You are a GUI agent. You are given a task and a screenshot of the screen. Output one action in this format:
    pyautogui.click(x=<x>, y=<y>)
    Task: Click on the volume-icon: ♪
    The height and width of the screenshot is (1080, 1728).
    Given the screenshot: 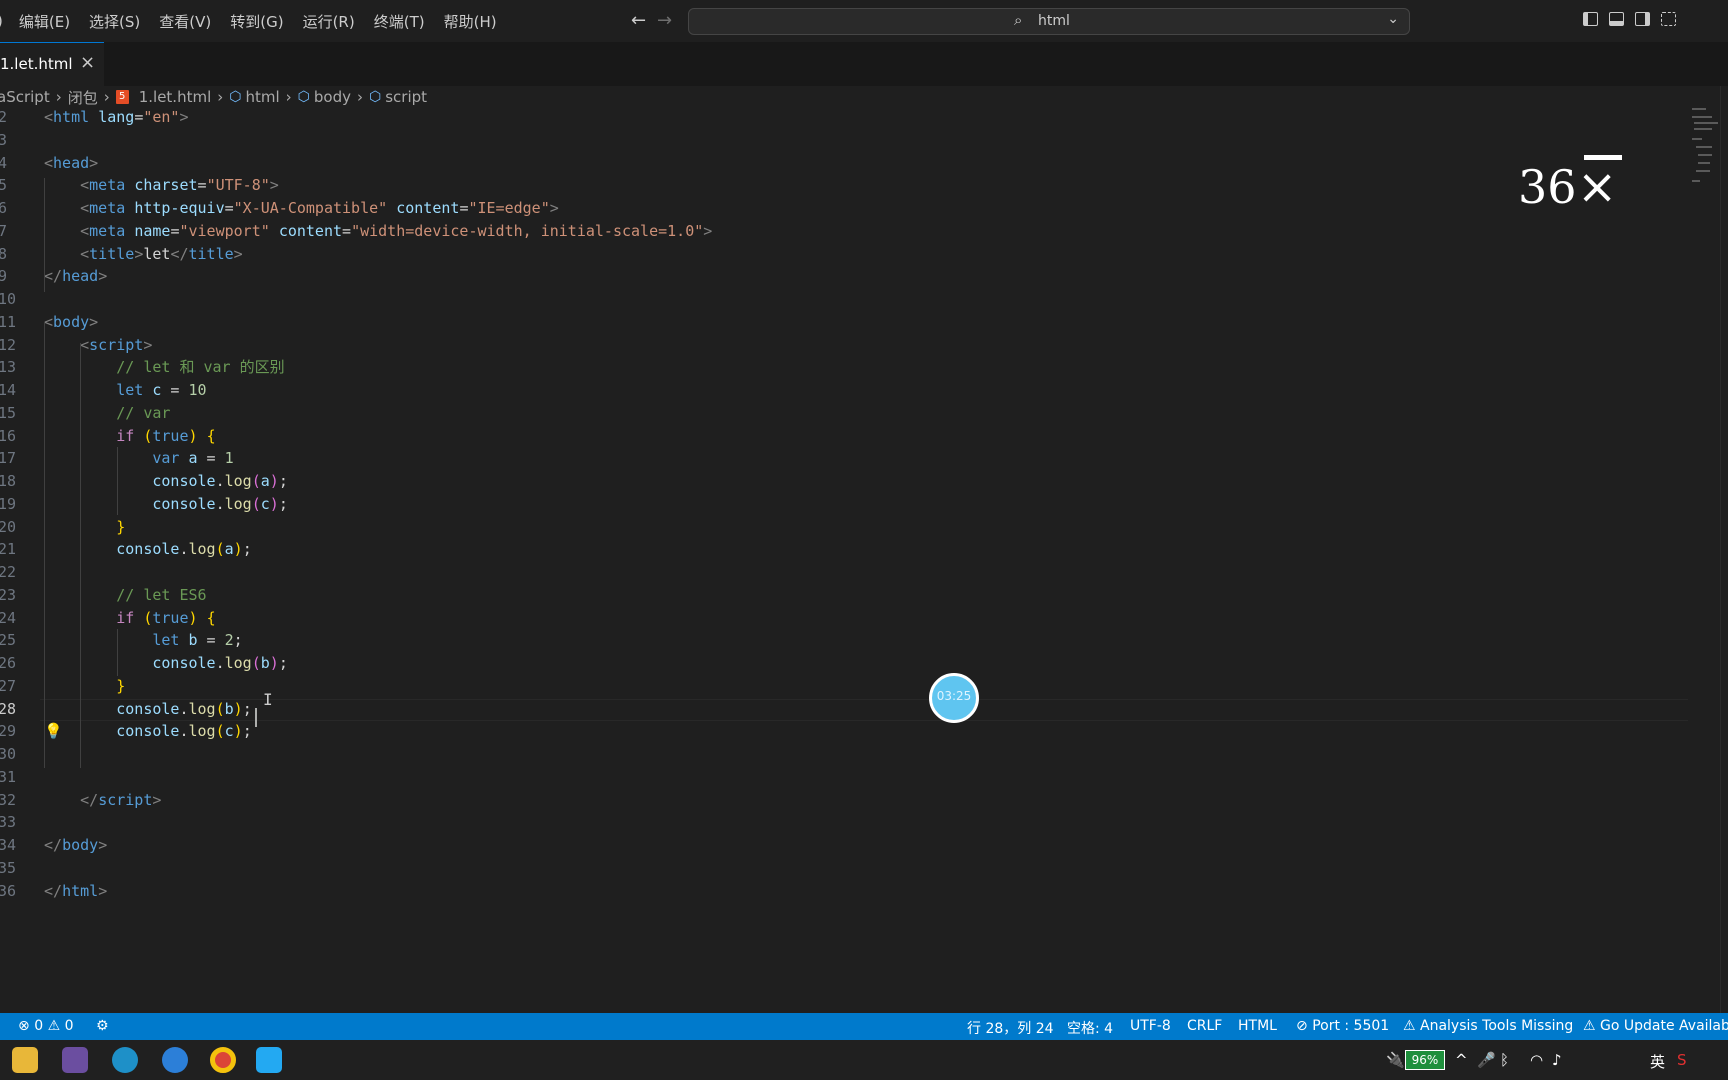 What is the action you would take?
    pyautogui.click(x=1557, y=1060)
    